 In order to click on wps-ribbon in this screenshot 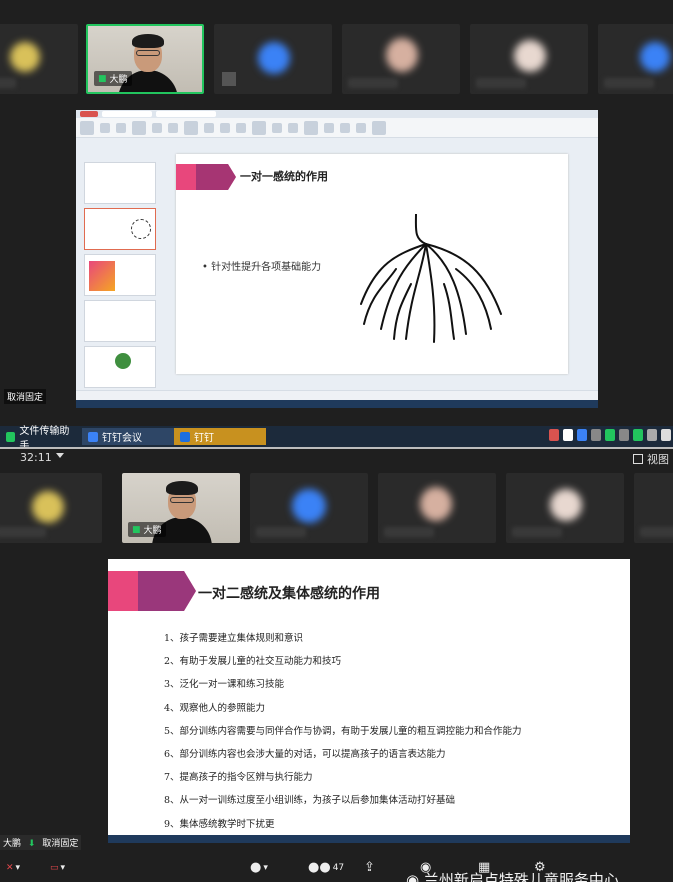, I will do `click(337, 128)`.